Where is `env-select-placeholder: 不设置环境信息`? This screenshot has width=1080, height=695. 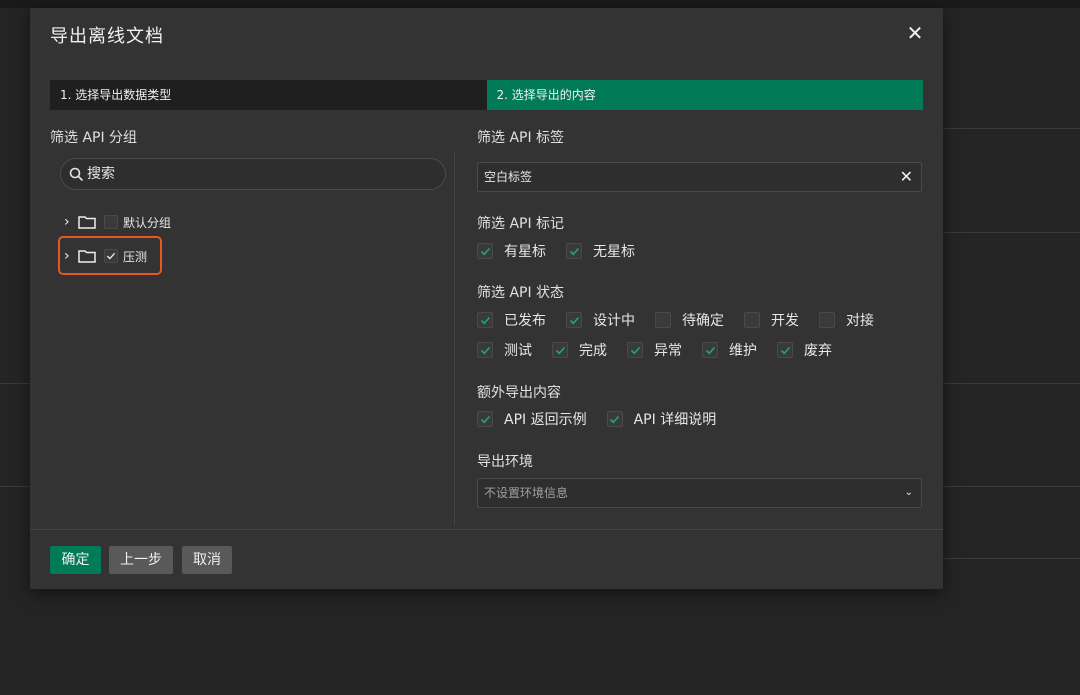
env-select-placeholder: 不设置环境信息 is located at coordinates (526, 493).